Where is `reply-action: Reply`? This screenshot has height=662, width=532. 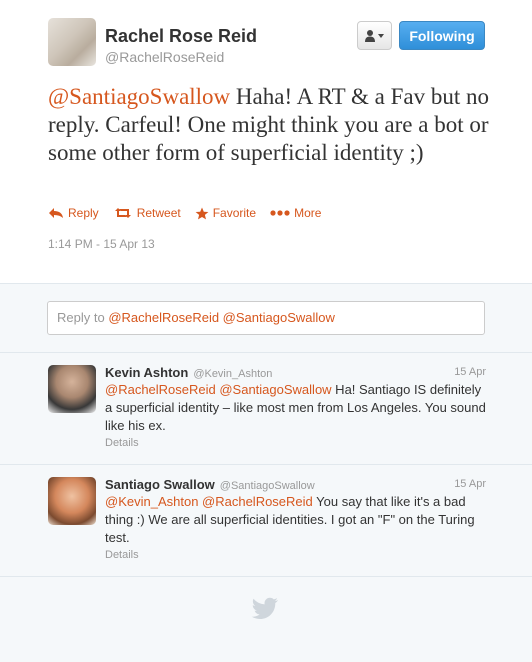
reply-action: Reply is located at coordinates (73, 213).